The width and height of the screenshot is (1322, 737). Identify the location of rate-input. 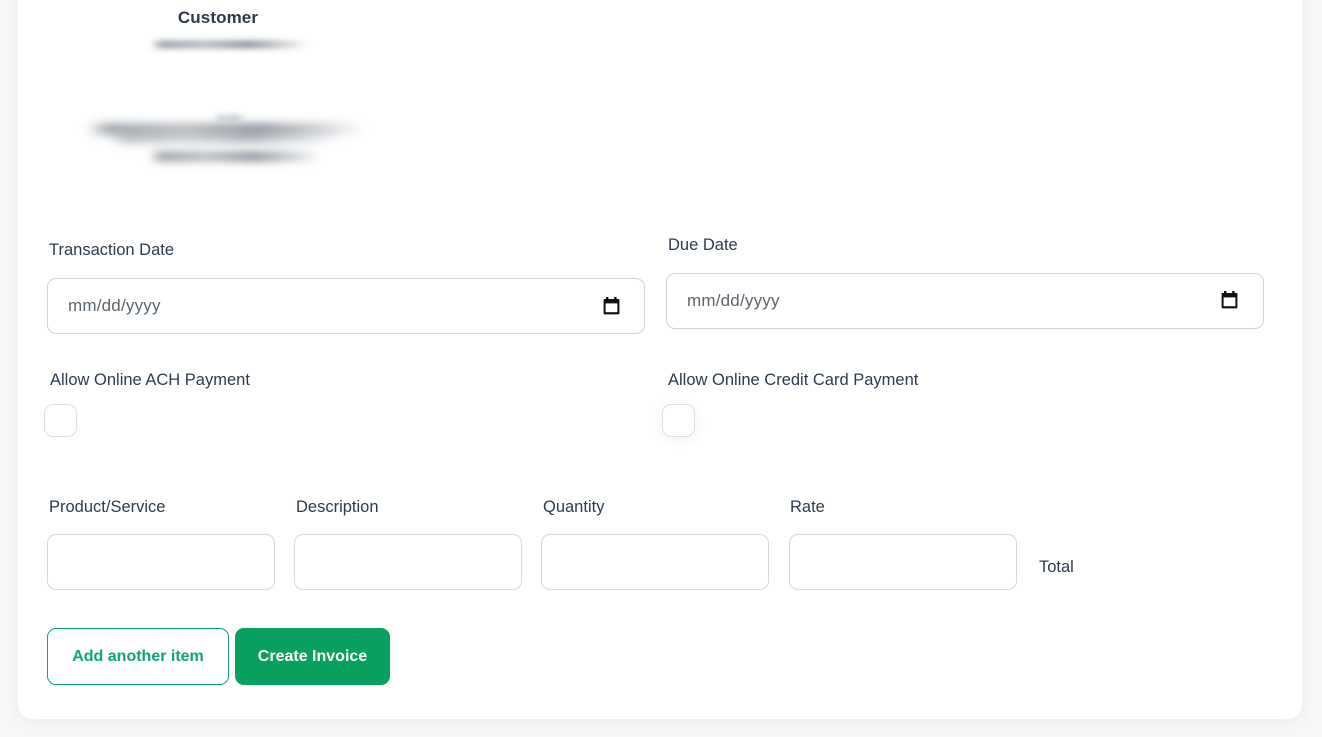
(903, 562).